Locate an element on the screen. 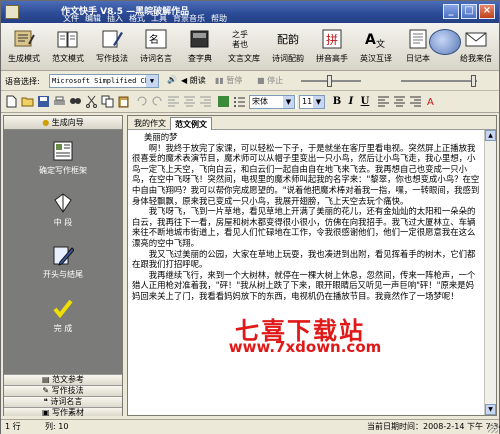  menu-format: 格式 is located at coordinates (137, 18).